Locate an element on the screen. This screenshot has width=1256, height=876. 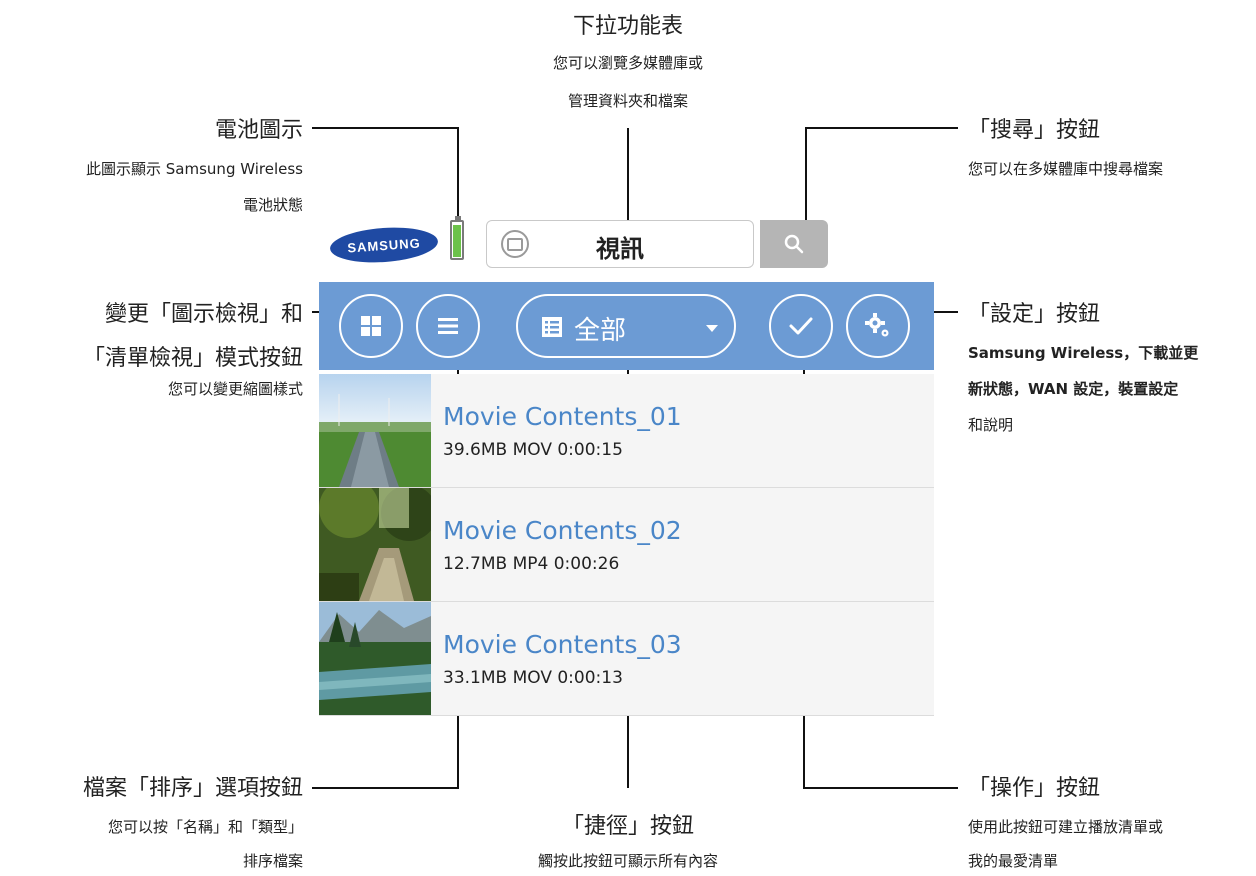
view-mode-callout-title2: 「清單檢視」模式按鈕 is located at coordinates (192, 358).